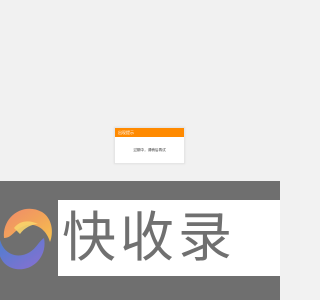 This screenshot has height=300, width=320. What do you see at coordinates (26, 239) in the screenshot?
I see `swirl-s-logo-icon` at bounding box center [26, 239].